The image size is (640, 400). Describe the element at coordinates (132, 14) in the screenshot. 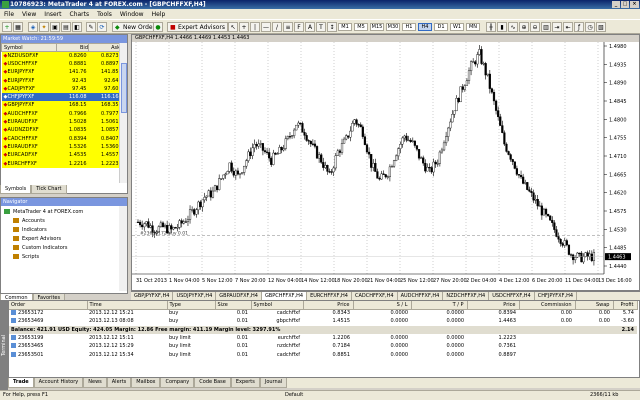

I see `menu-window: Window` at that location.